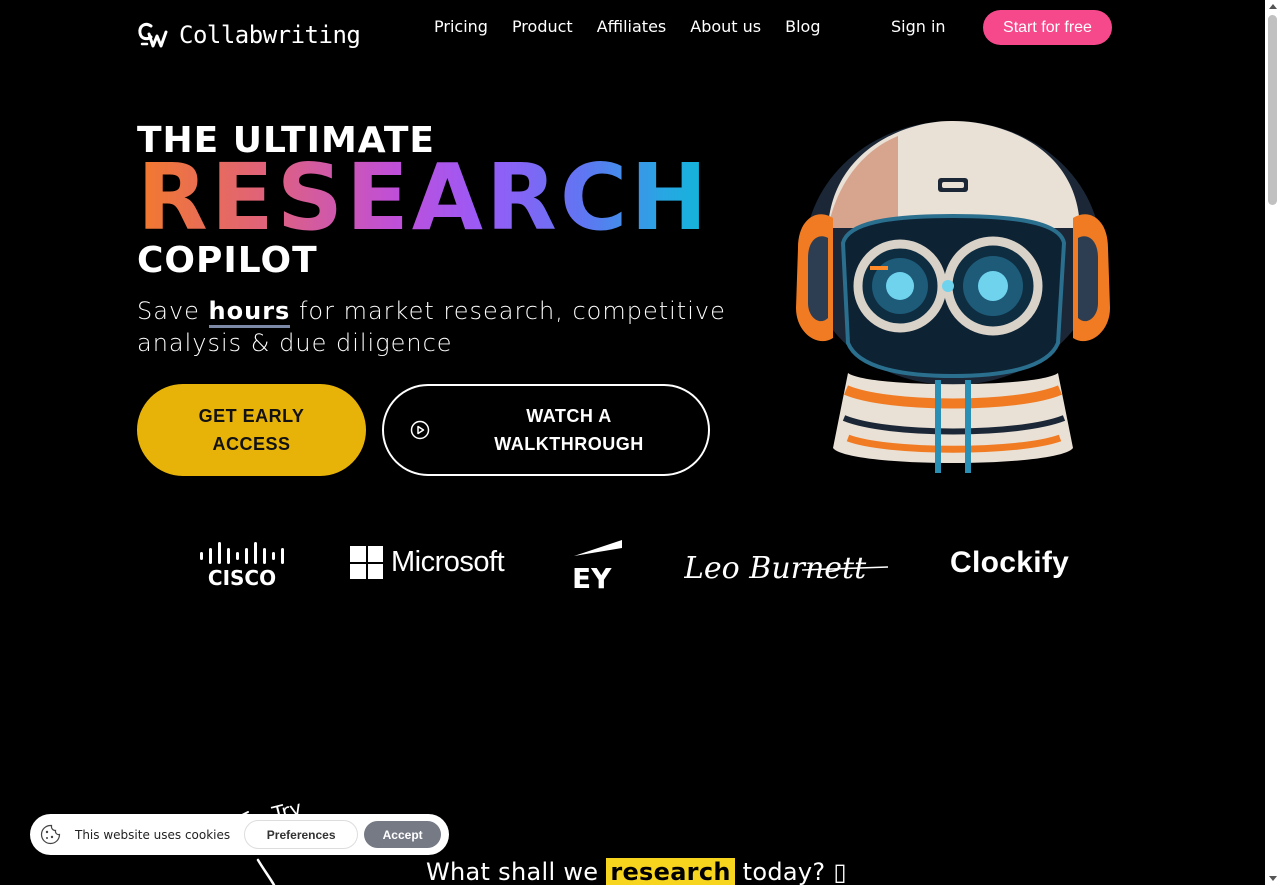 The height and width of the screenshot is (885, 1280). Describe the element at coordinates (403, 834) in the screenshot. I see `cookie-accept-button: Accept` at that location.